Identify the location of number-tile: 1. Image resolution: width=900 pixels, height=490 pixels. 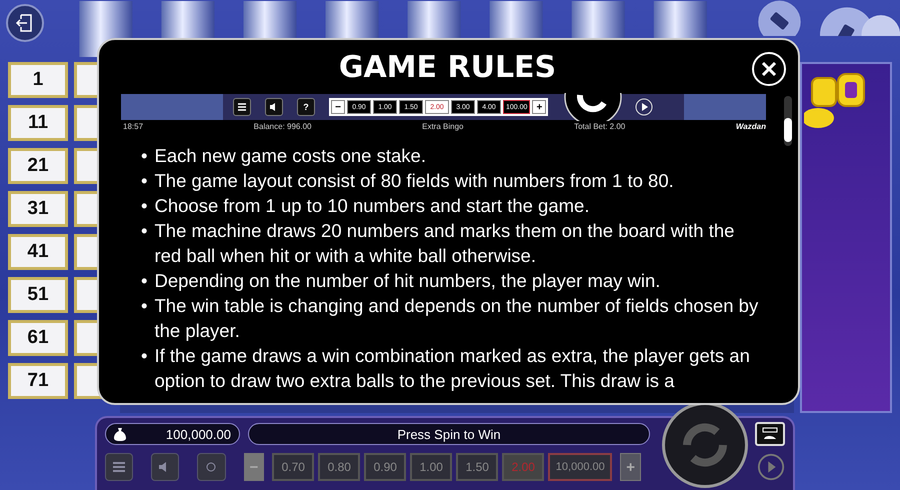
(38, 80).